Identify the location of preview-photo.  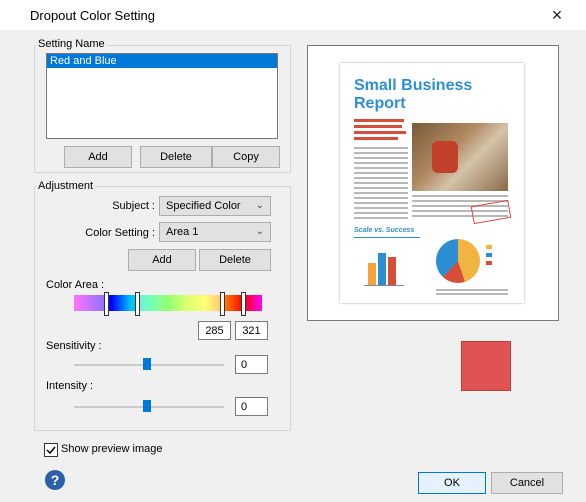
(460, 157).